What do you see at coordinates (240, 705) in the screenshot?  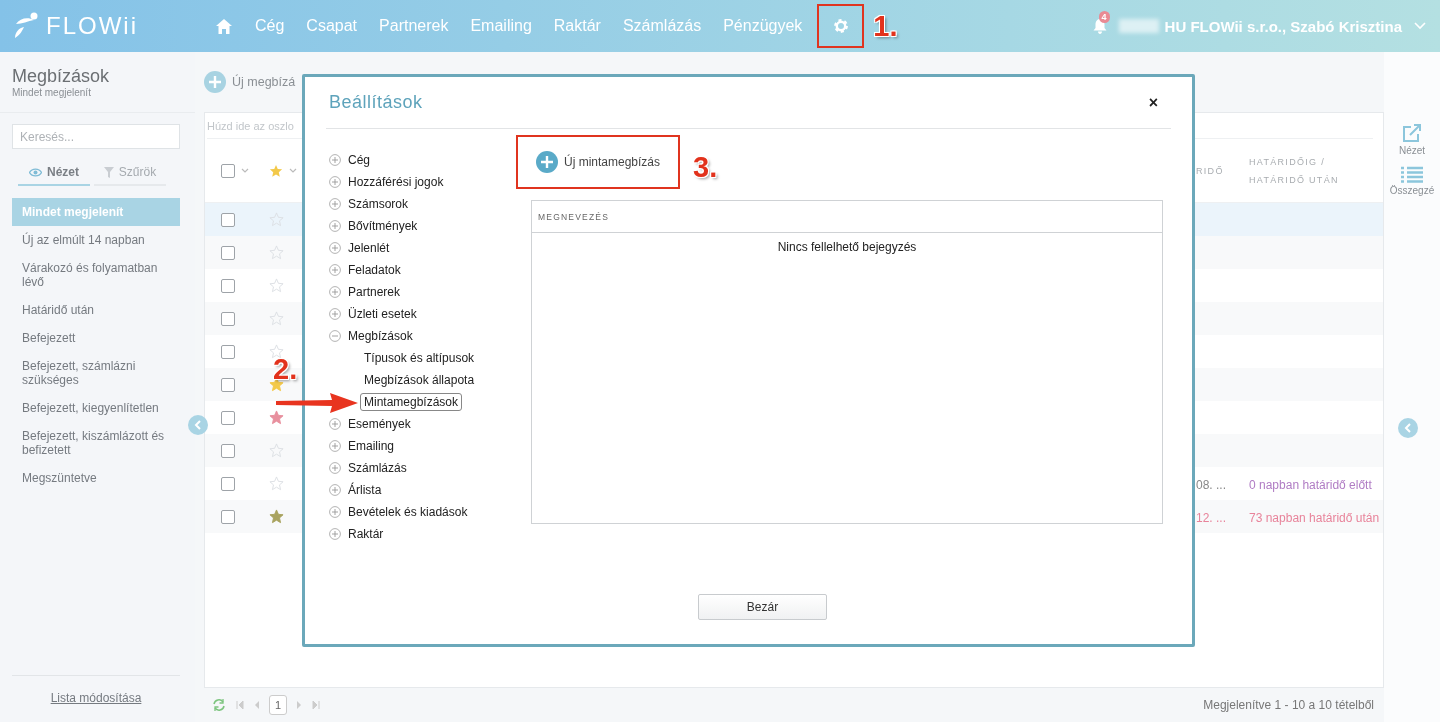 I see `first-page-icon` at bounding box center [240, 705].